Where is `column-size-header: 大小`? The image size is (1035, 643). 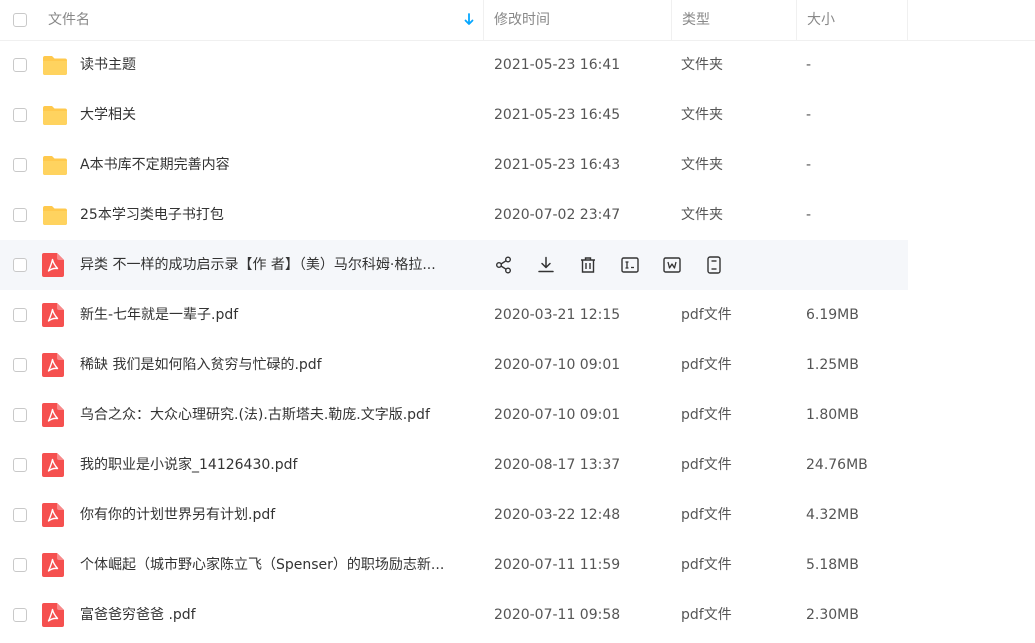
column-size-header: 大小 is located at coordinates (852, 20).